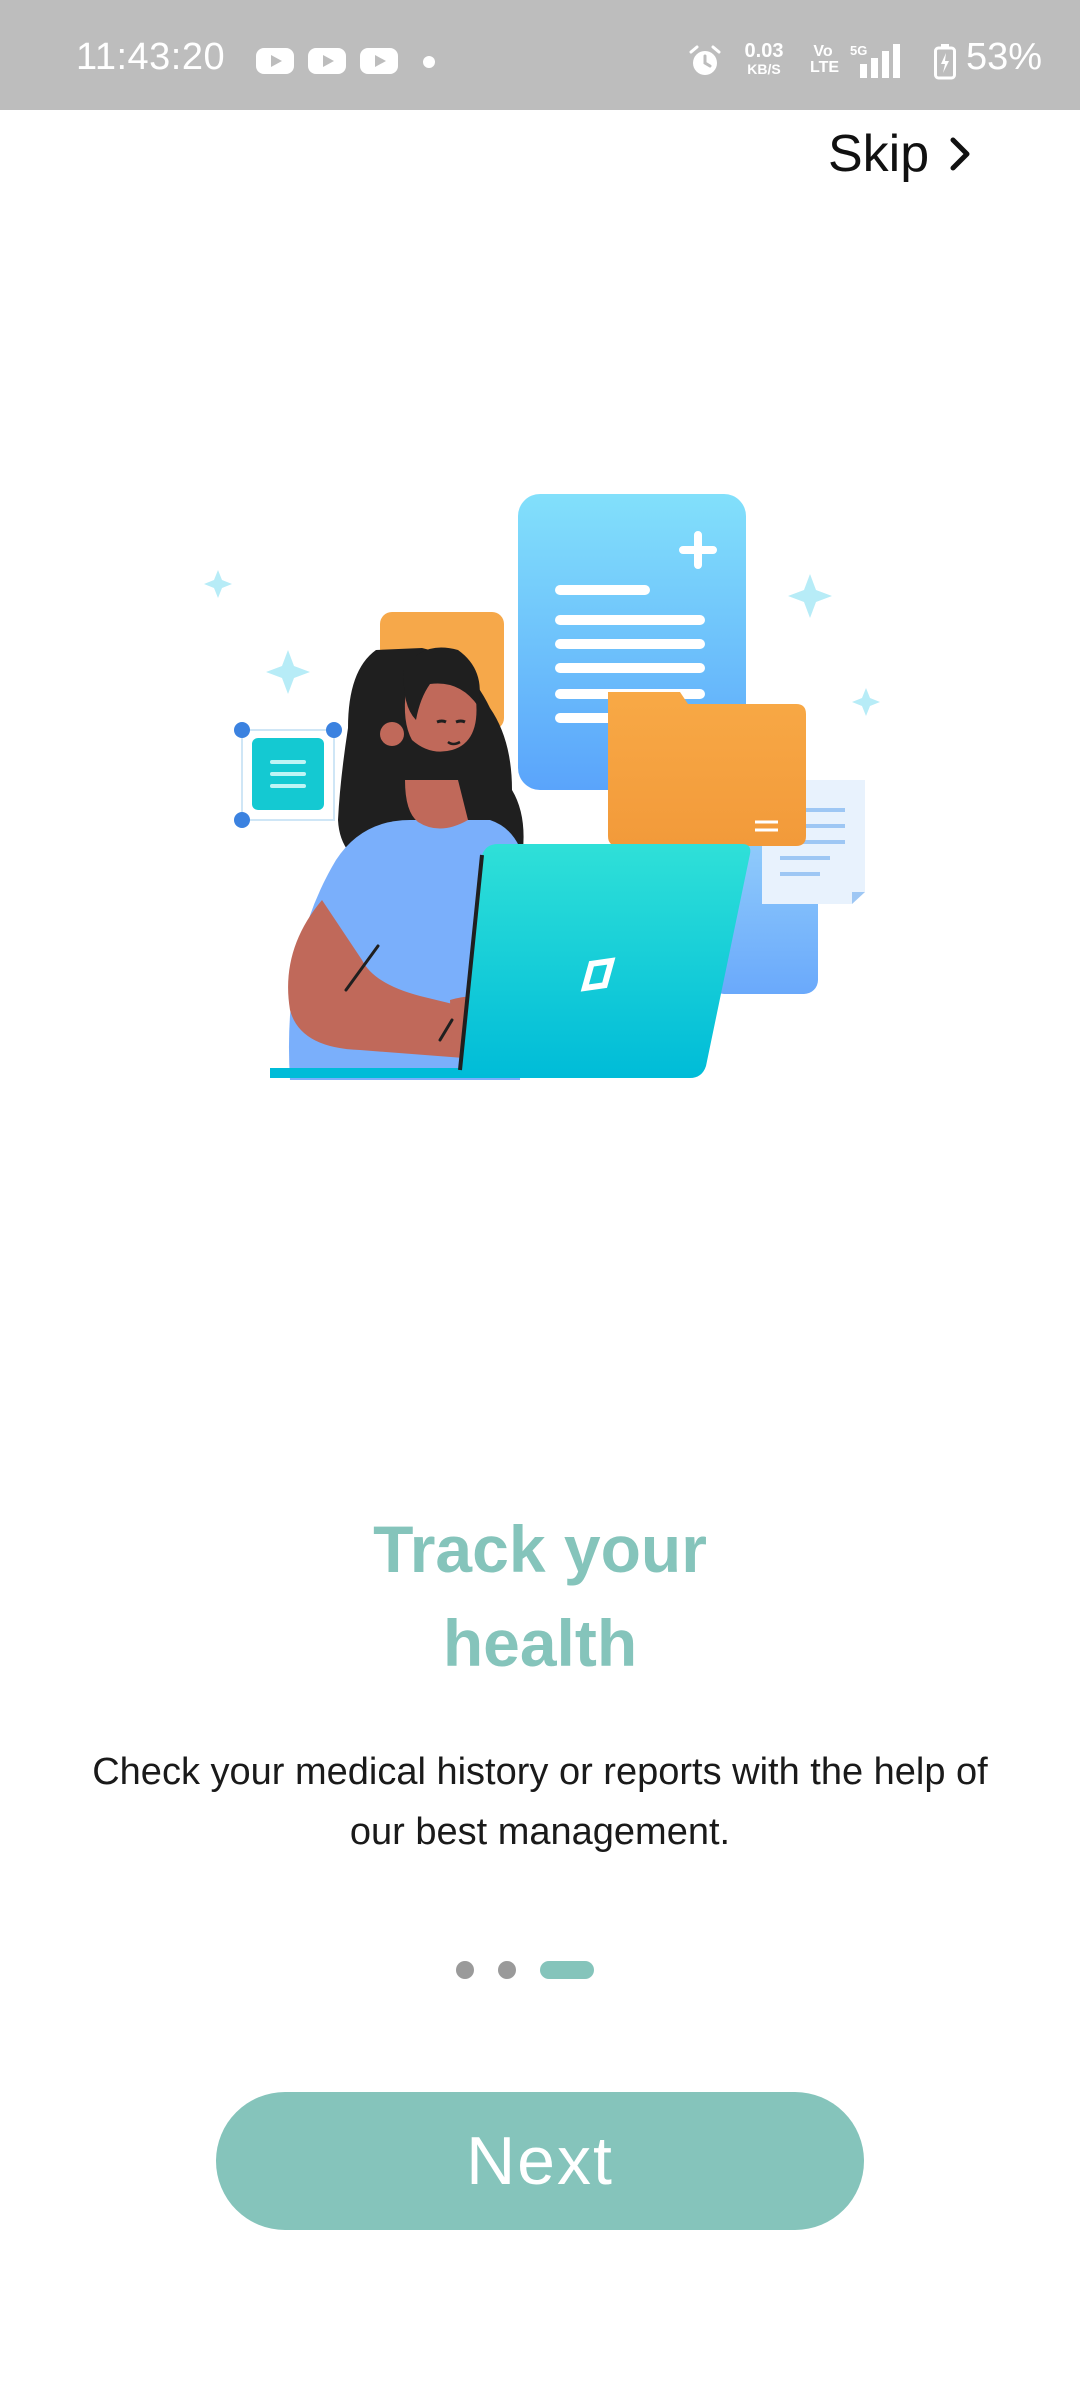  Describe the element at coordinates (960, 154) in the screenshot. I see `chevron-right-icon` at that location.